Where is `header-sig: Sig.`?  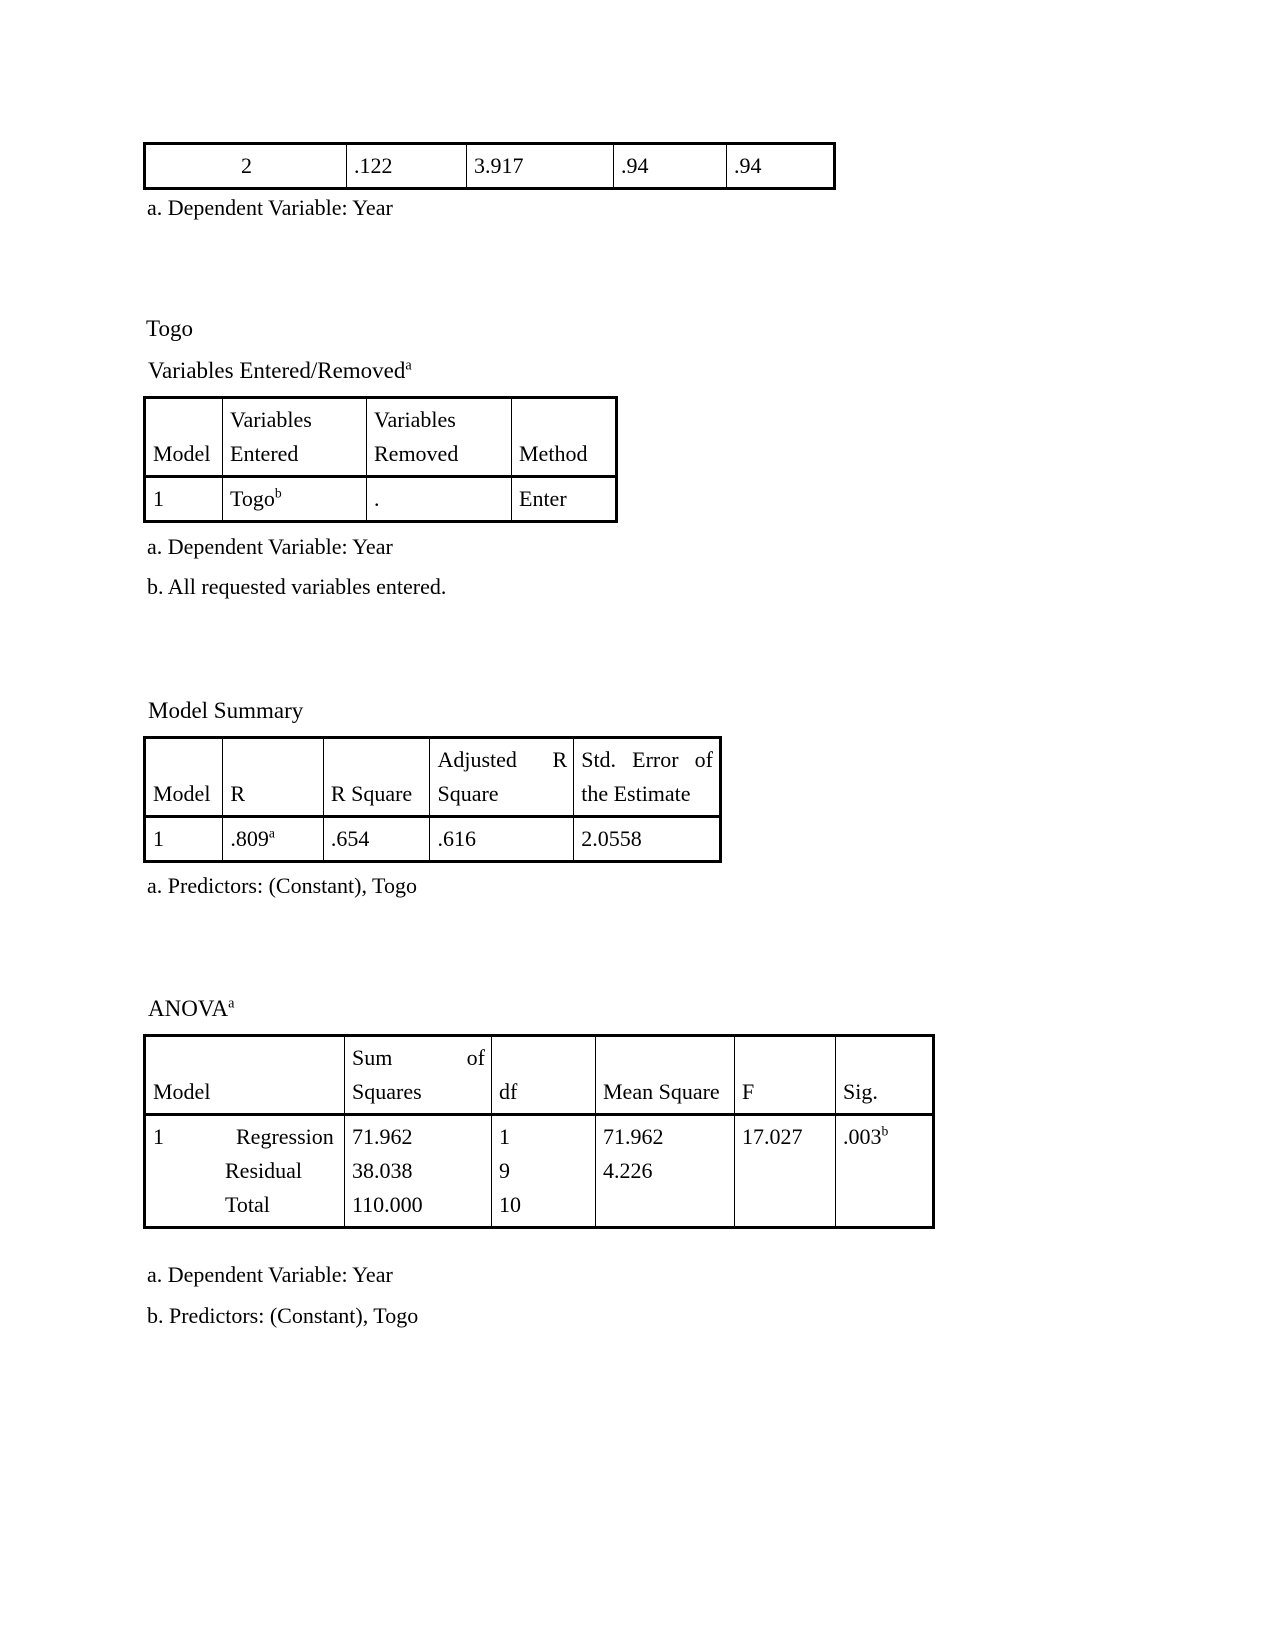
header-sig: Sig. is located at coordinates (884, 1075).